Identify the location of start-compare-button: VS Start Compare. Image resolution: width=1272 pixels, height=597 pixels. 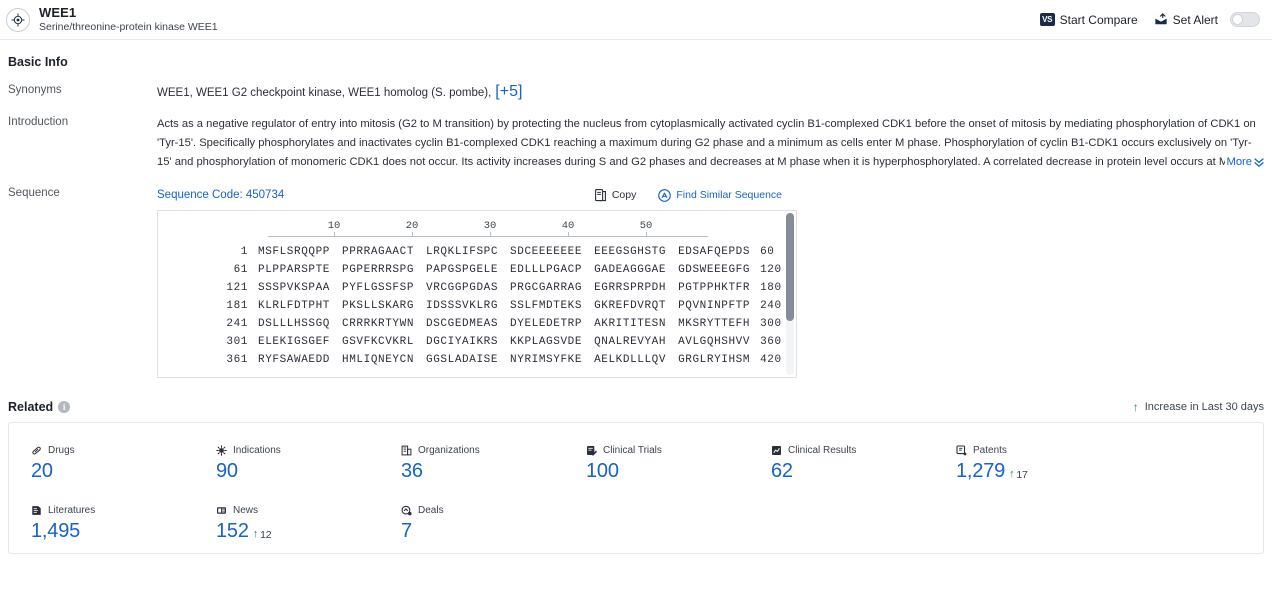
(1088, 20).